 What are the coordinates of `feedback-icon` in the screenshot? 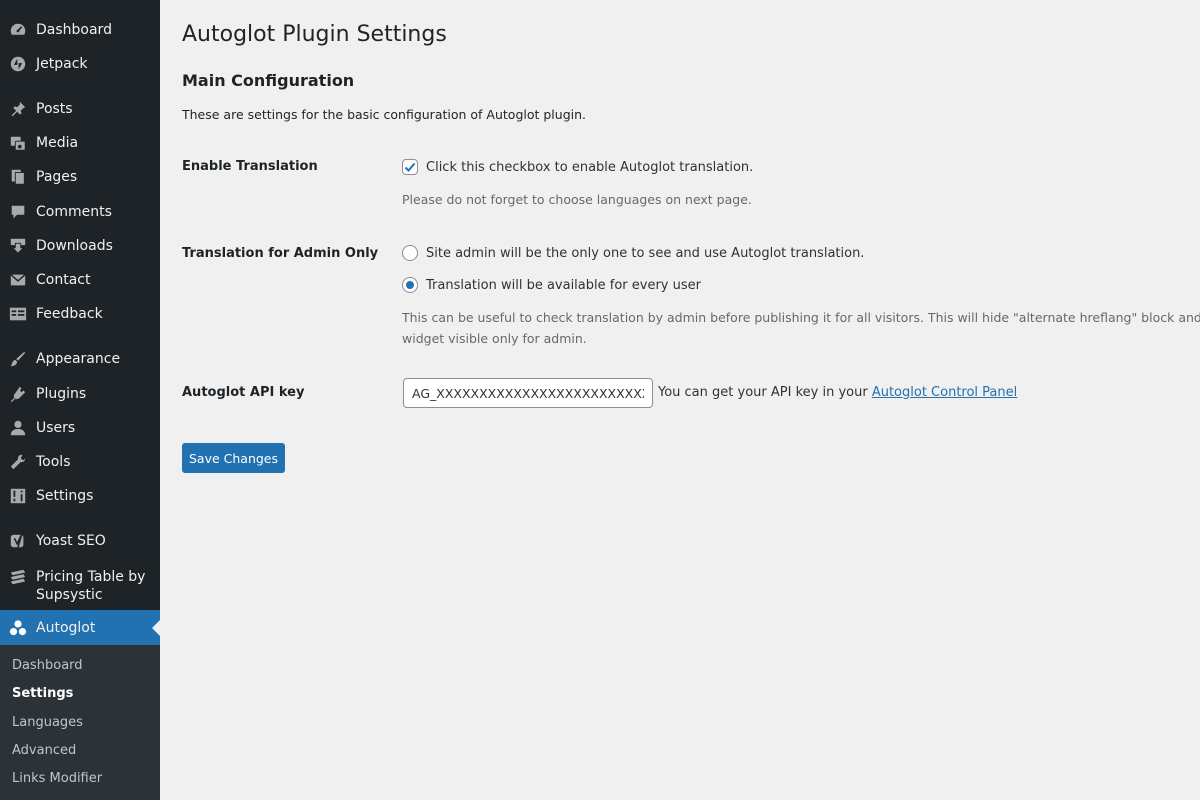 It's located at (18, 314).